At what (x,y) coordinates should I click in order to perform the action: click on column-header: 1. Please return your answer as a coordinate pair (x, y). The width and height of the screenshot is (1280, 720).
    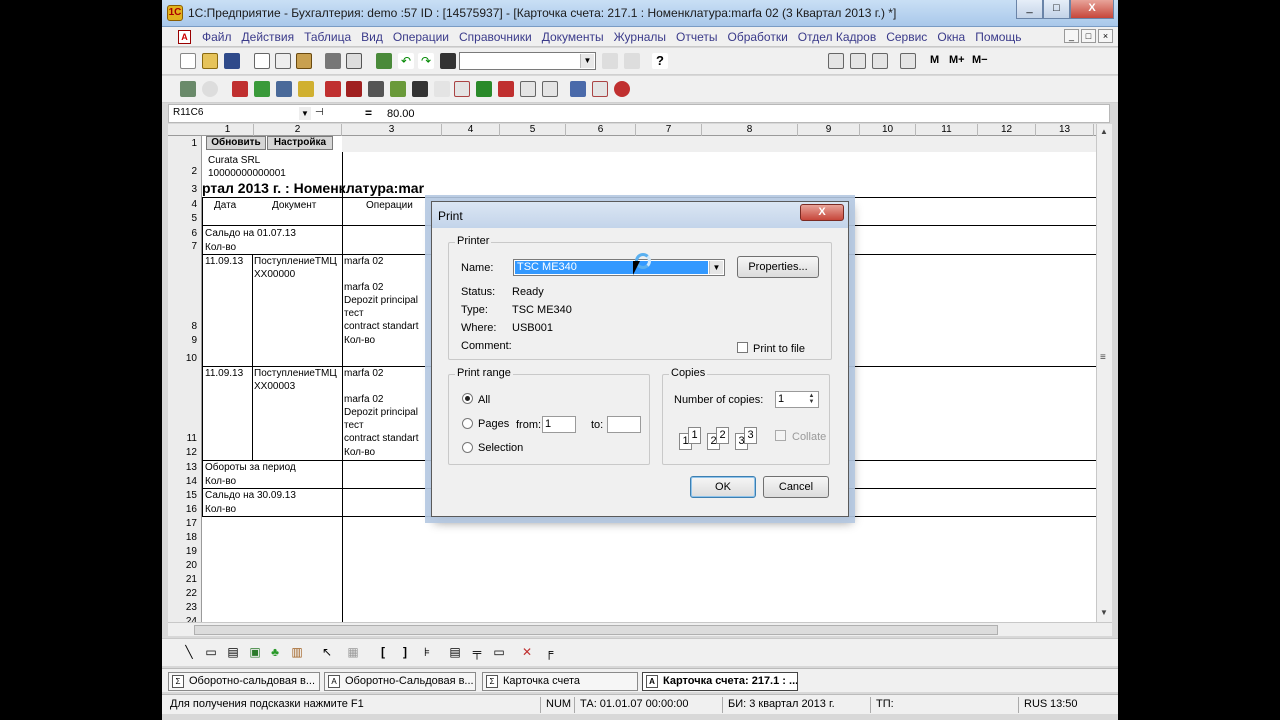
    Looking at the image, I should click on (228, 130).